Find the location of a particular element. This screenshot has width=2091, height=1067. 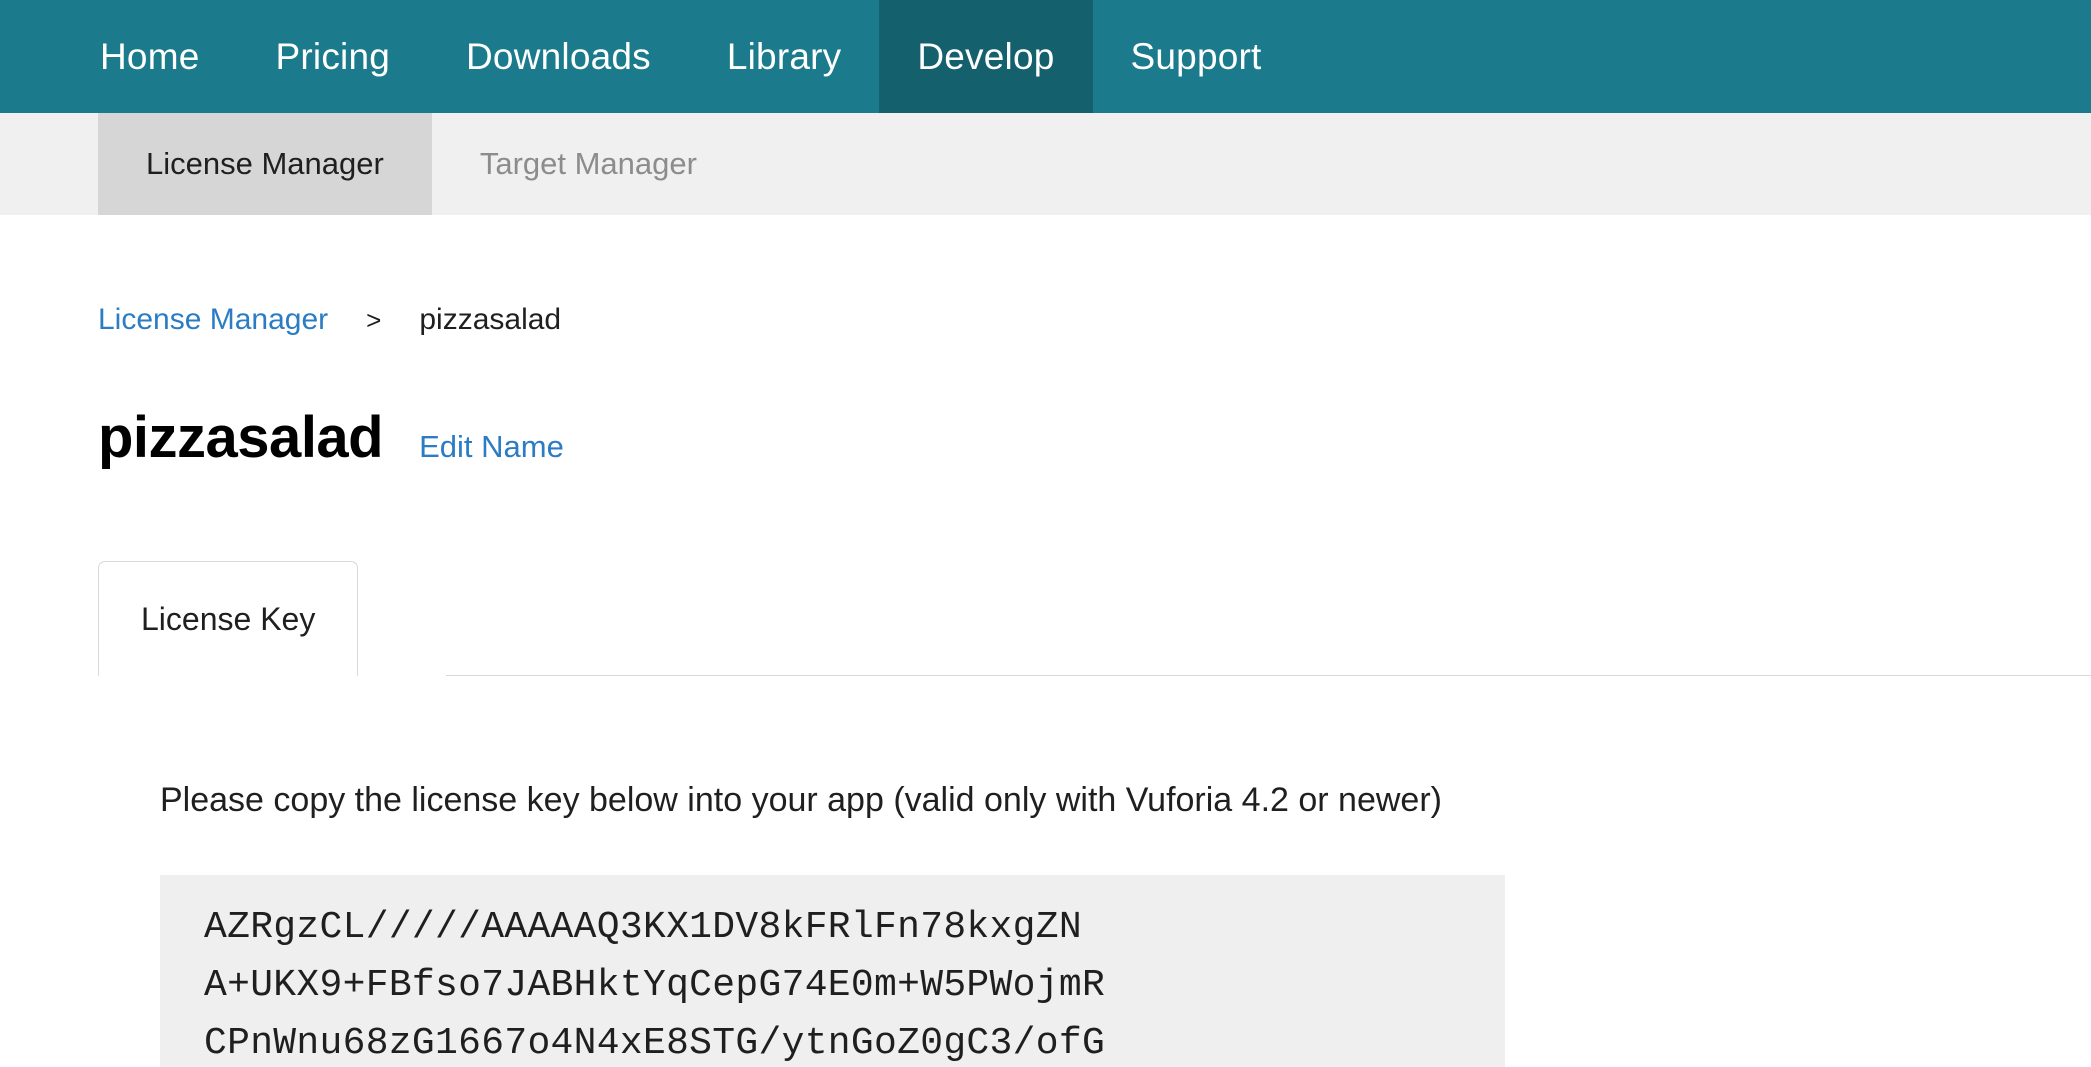

sub-nav-item-license-manager: License Manager is located at coordinates (265, 164).